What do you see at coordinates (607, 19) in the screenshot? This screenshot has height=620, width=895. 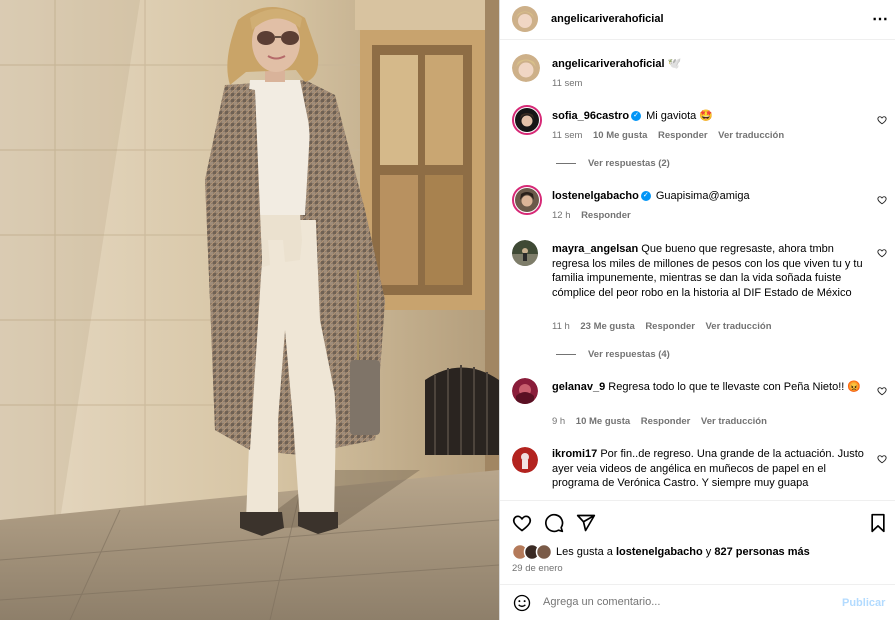 I see `header-username: angelicariverahoficial` at bounding box center [607, 19].